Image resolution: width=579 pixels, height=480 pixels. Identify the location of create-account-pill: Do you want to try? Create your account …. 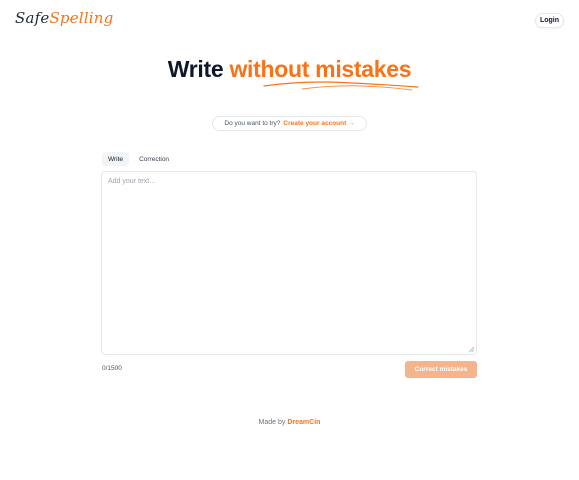
(289, 123).